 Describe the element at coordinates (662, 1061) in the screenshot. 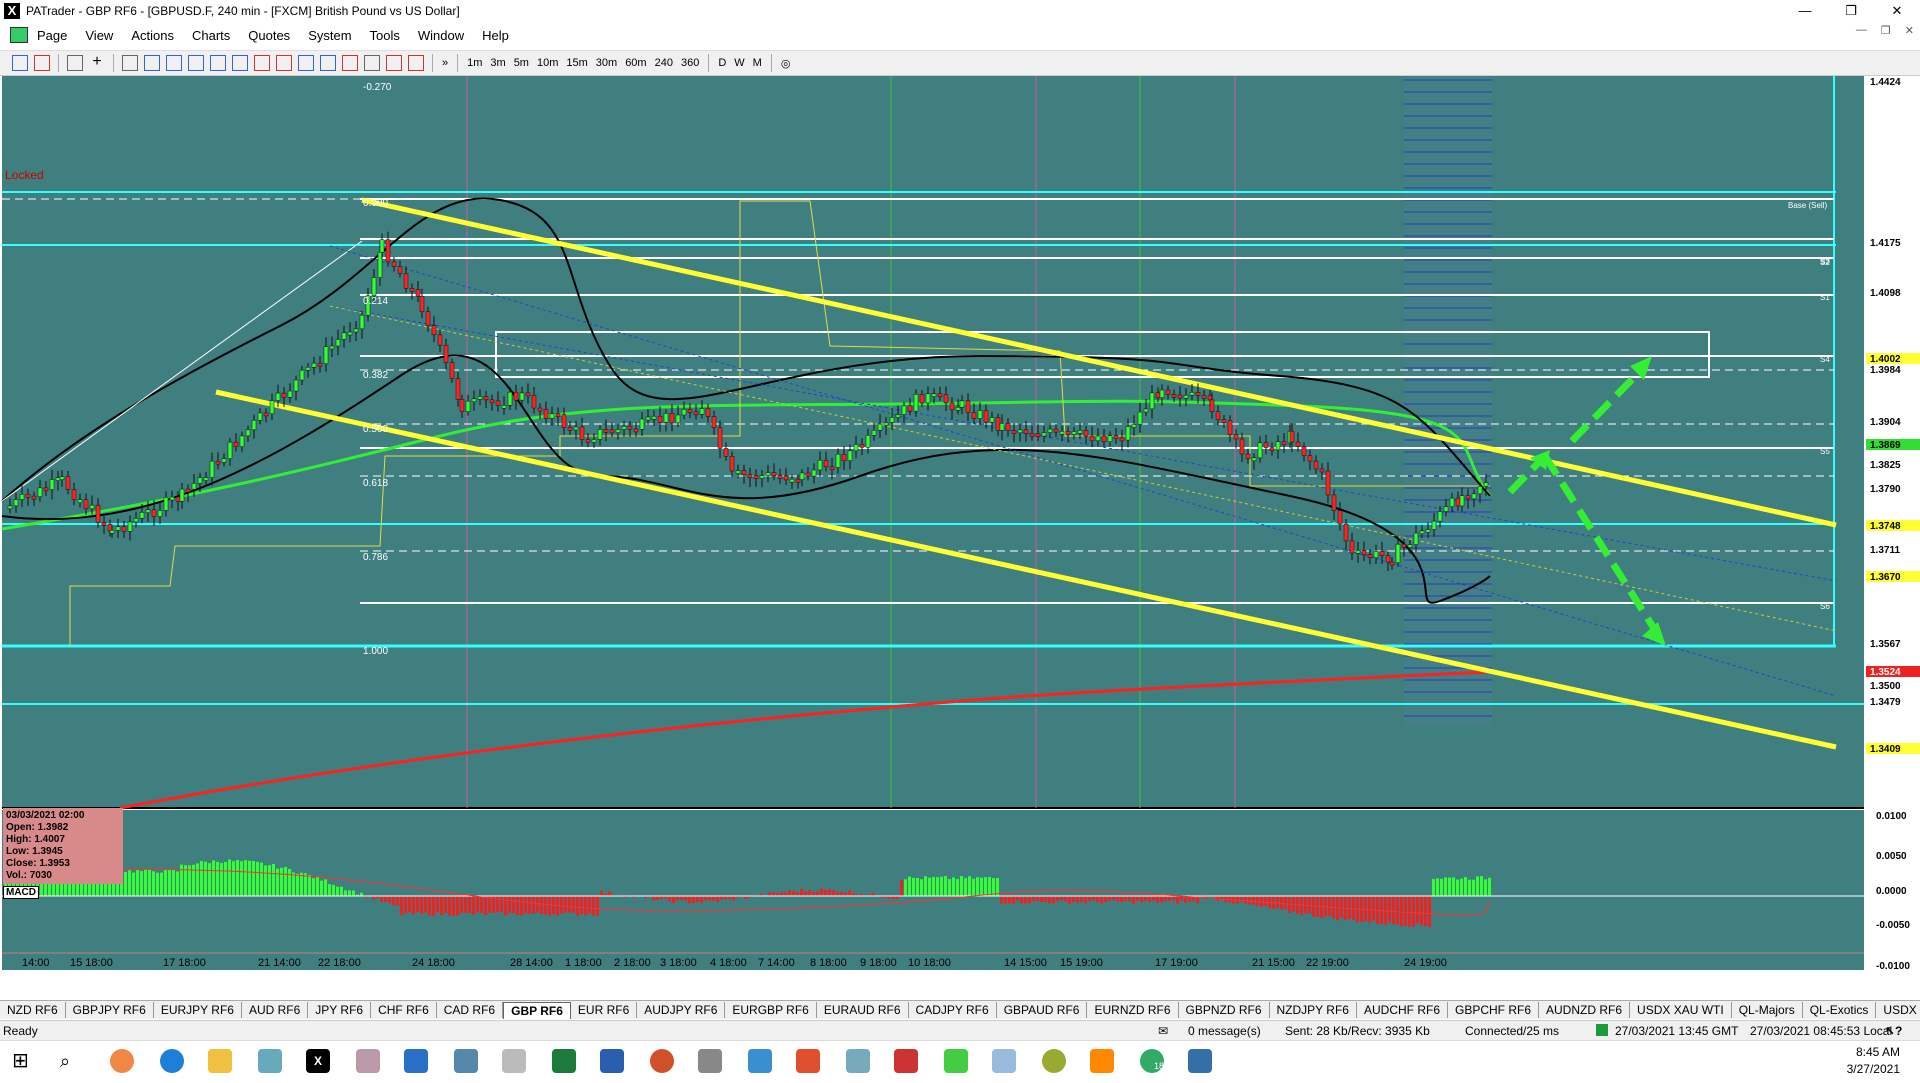

I see `powerpoint-icon` at that location.